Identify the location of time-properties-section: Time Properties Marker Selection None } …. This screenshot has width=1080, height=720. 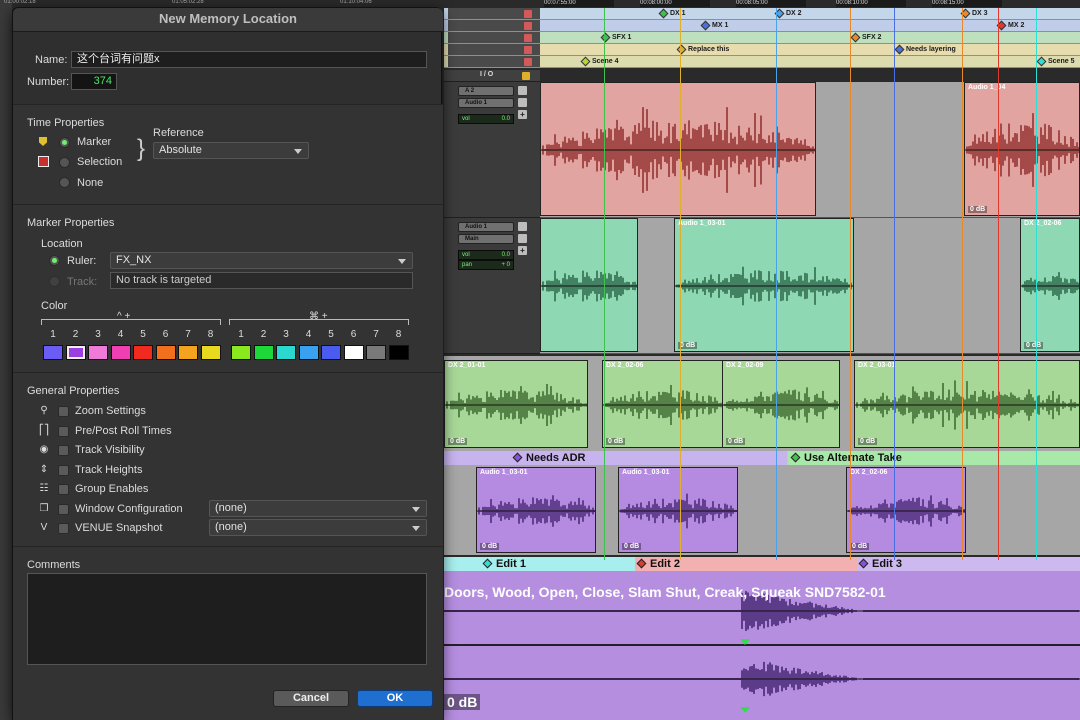
(228, 154).